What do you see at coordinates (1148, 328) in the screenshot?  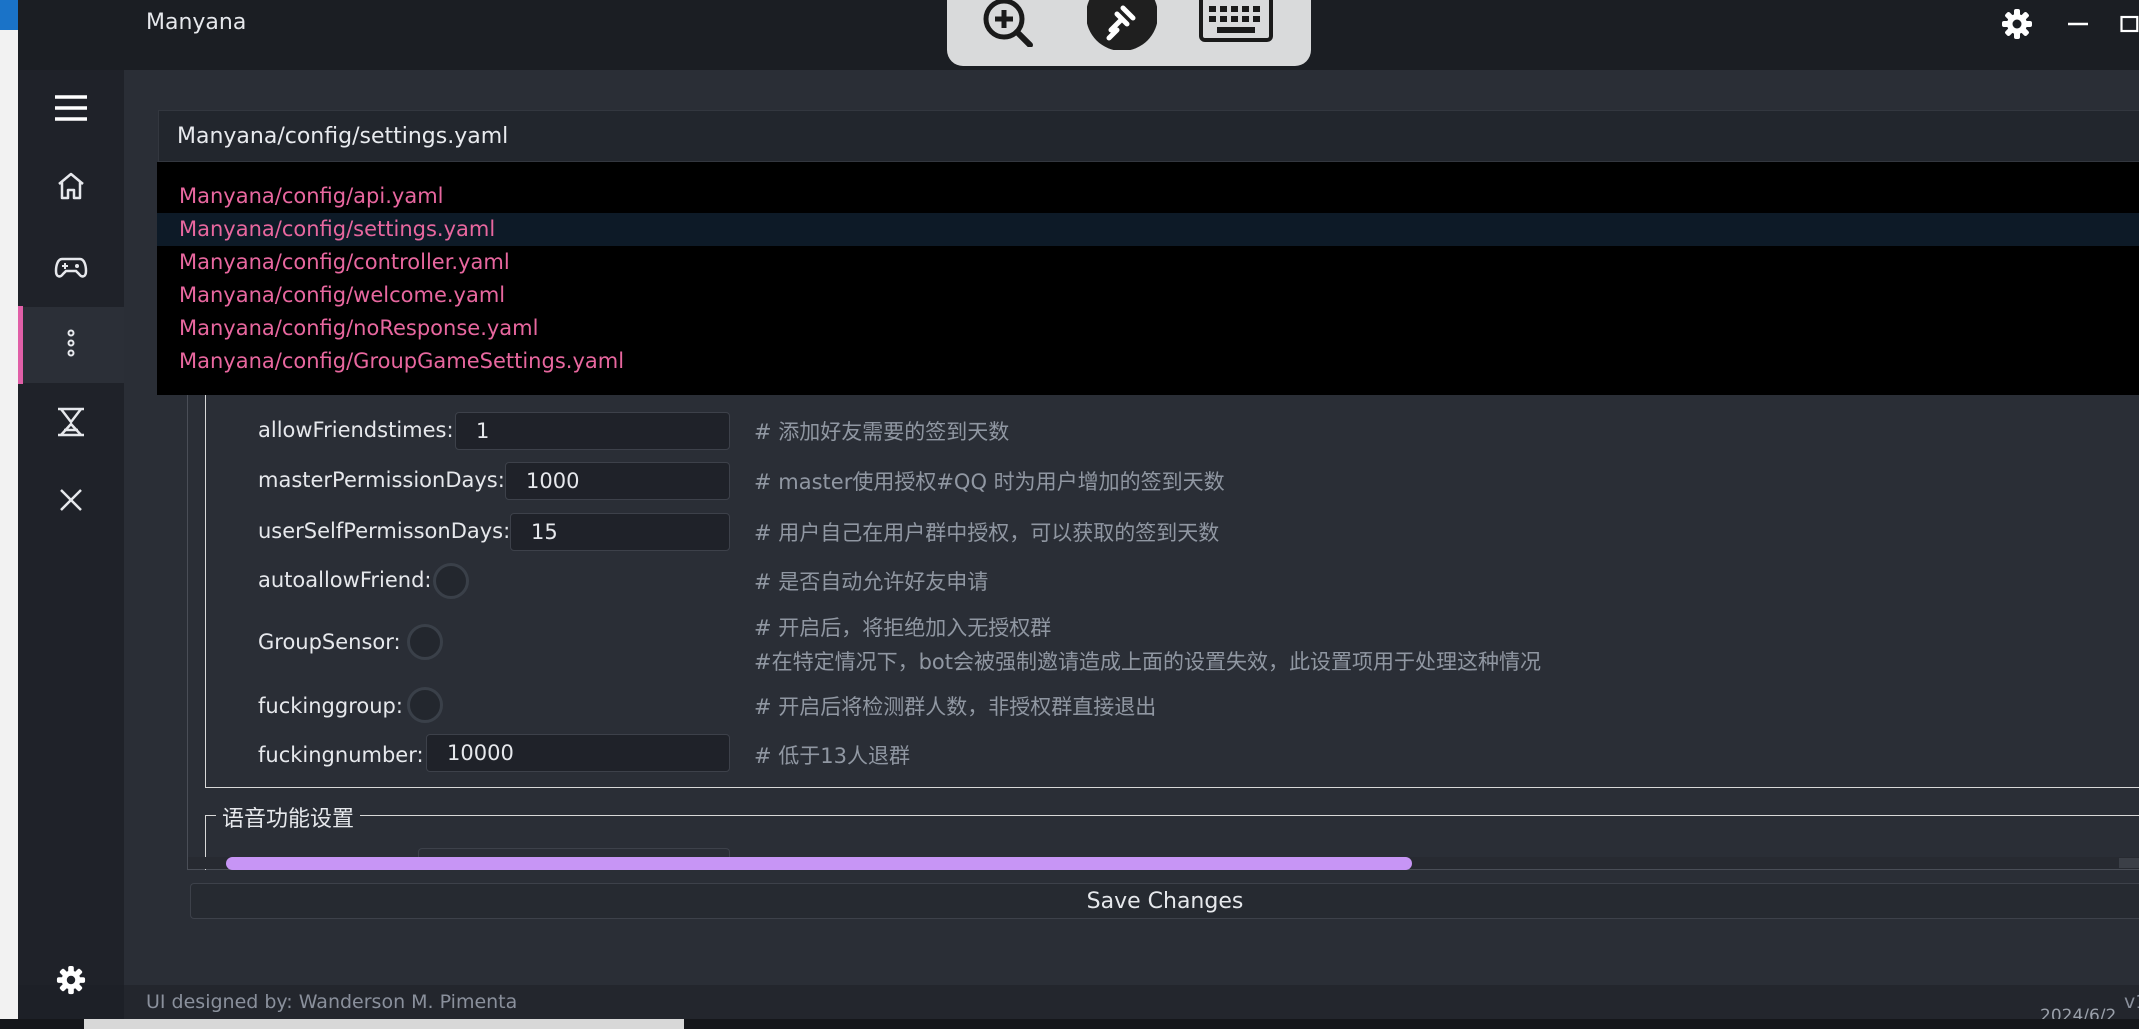 I see `dropdown-option: Manyana/config/noResponse.yaml` at bounding box center [1148, 328].